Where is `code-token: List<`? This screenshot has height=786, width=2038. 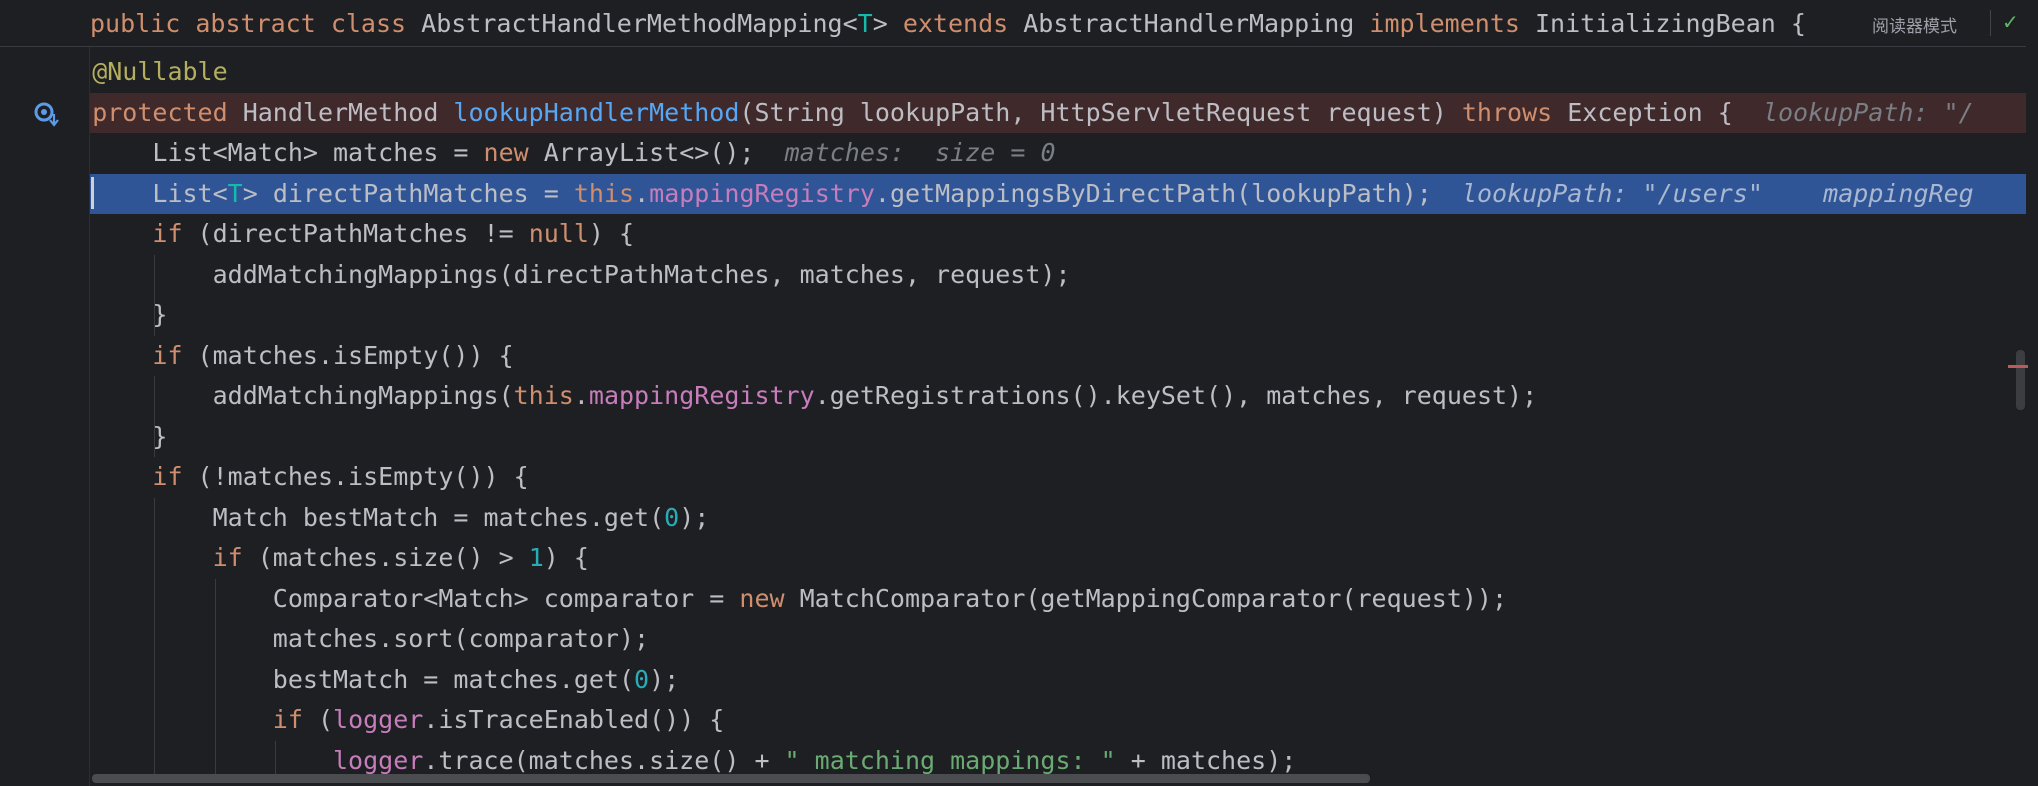 code-token: List< is located at coordinates (190, 193).